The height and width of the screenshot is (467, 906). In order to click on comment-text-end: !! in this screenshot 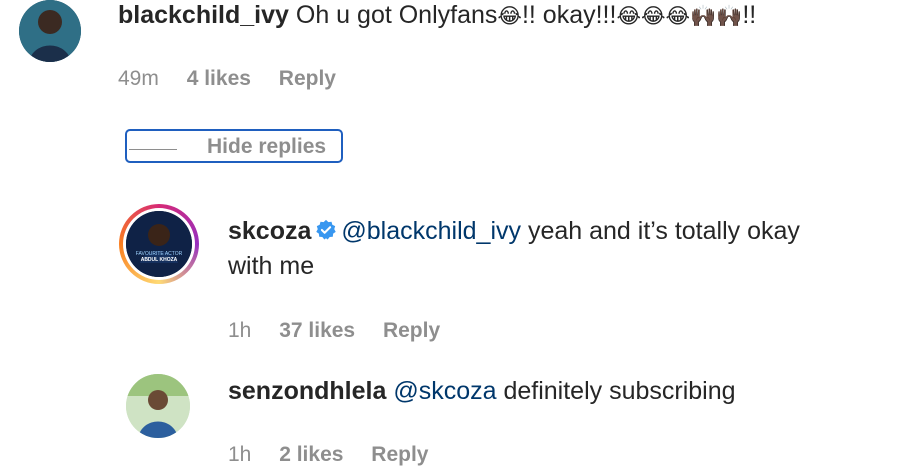, I will do `click(749, 15)`.